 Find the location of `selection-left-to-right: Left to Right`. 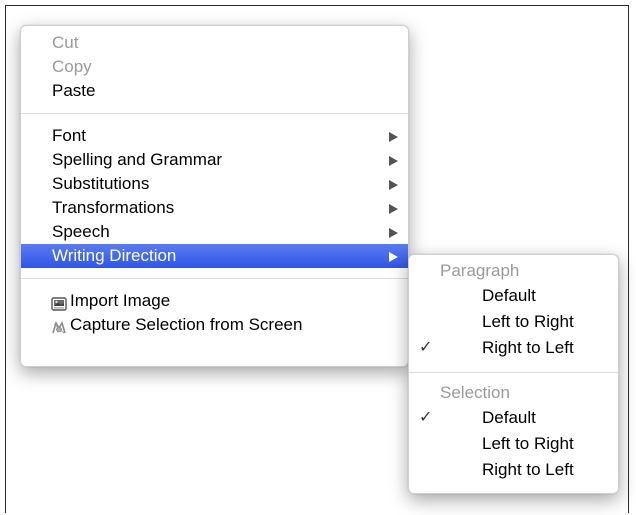

selection-left-to-right: Left to Right is located at coordinates (513, 444).